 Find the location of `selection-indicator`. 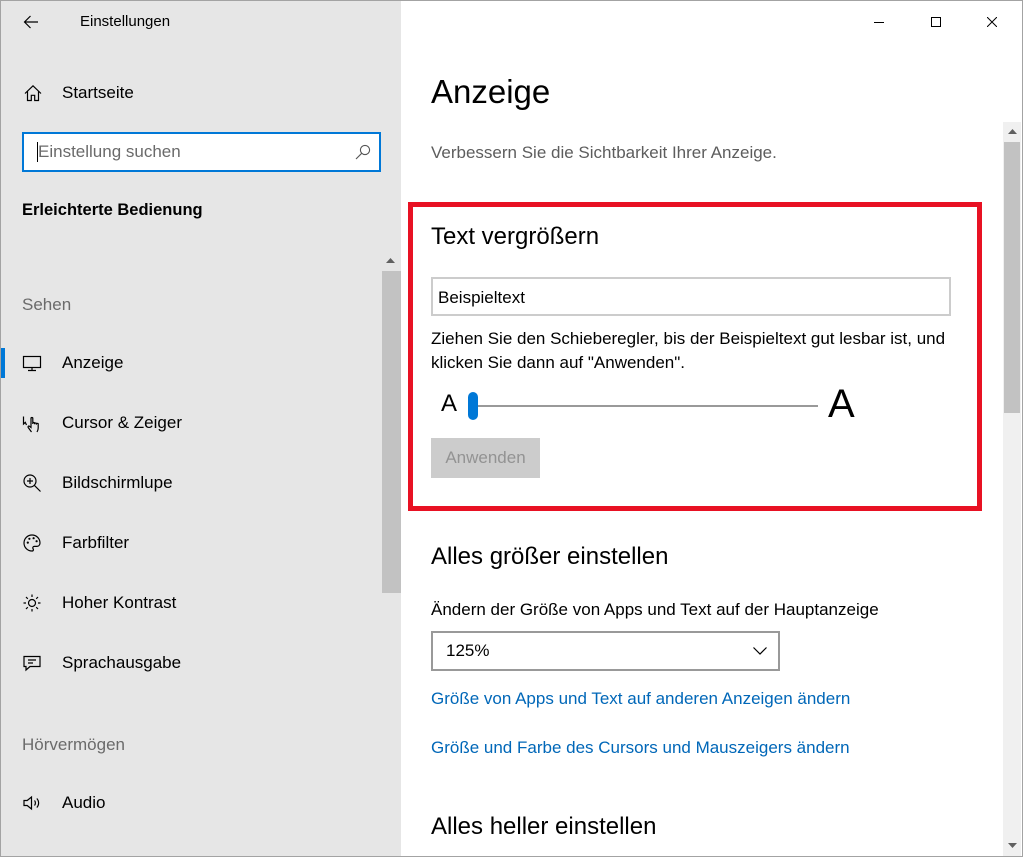

selection-indicator is located at coordinates (3, 363).